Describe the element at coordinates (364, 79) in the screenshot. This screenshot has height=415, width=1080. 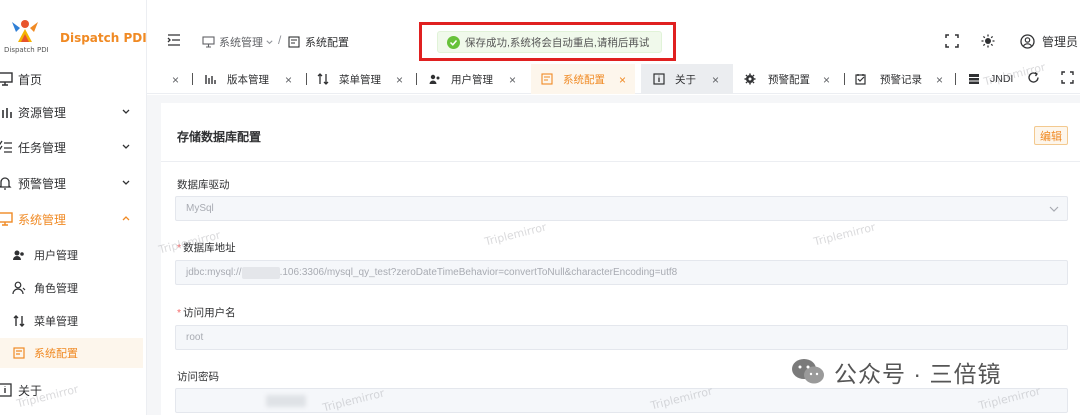
I see `tab-menu-manage: 菜单管理 ×` at that location.